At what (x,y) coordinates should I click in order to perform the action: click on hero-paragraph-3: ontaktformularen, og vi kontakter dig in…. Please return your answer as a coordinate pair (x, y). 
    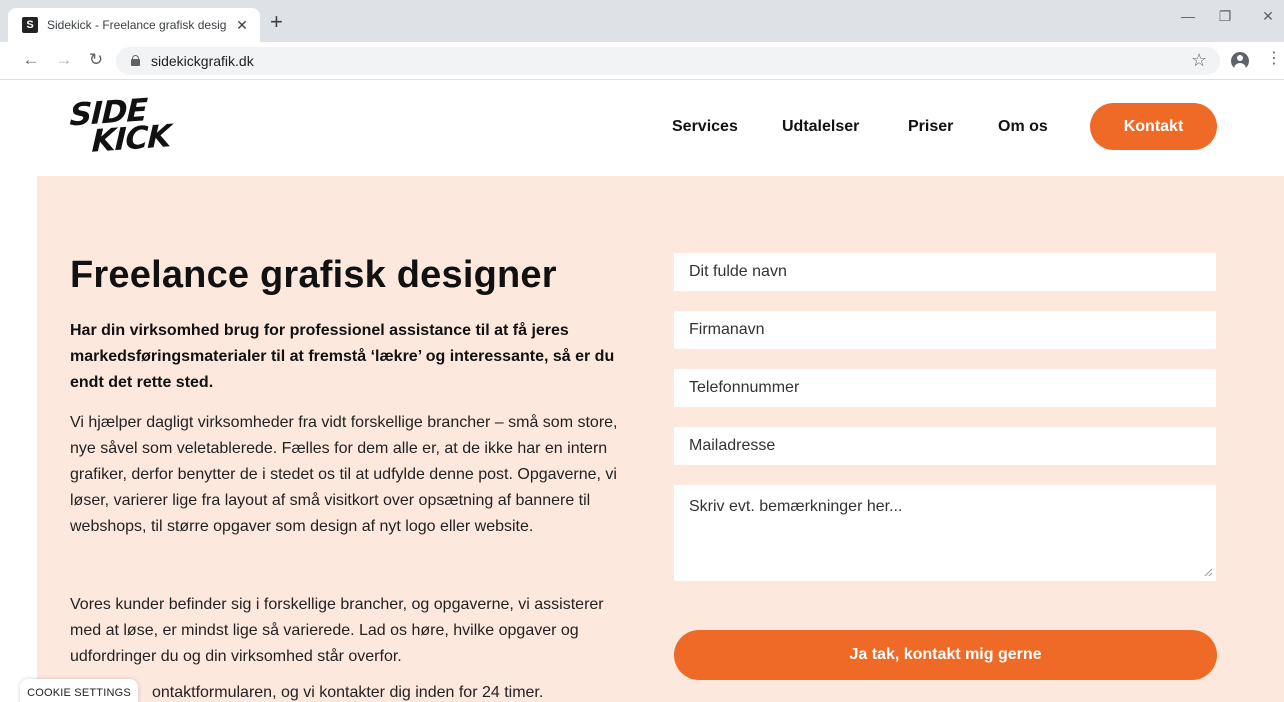
    Looking at the image, I should click on (348, 692).